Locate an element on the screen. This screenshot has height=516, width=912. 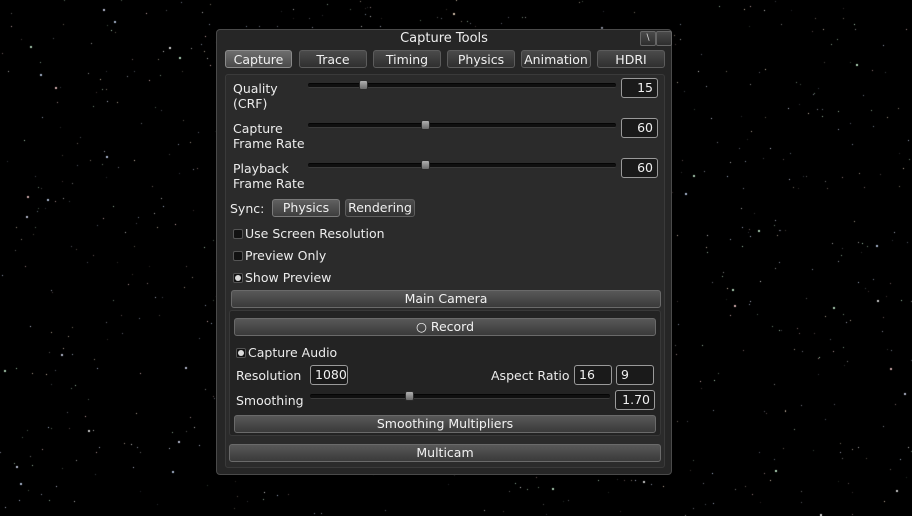
aspect-ratio-height-input: 9 is located at coordinates (635, 375).